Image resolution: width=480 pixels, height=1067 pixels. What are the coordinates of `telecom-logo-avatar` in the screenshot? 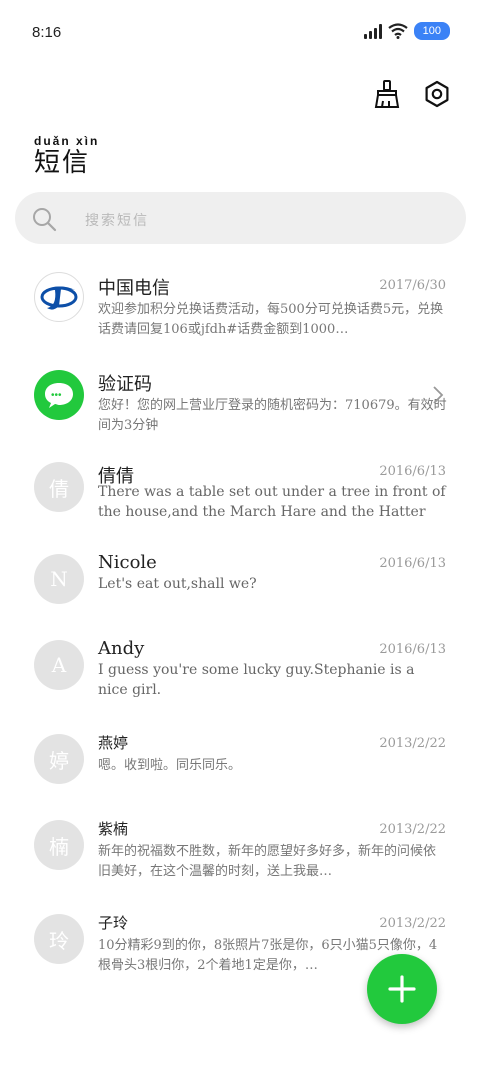 It's located at (59, 297).